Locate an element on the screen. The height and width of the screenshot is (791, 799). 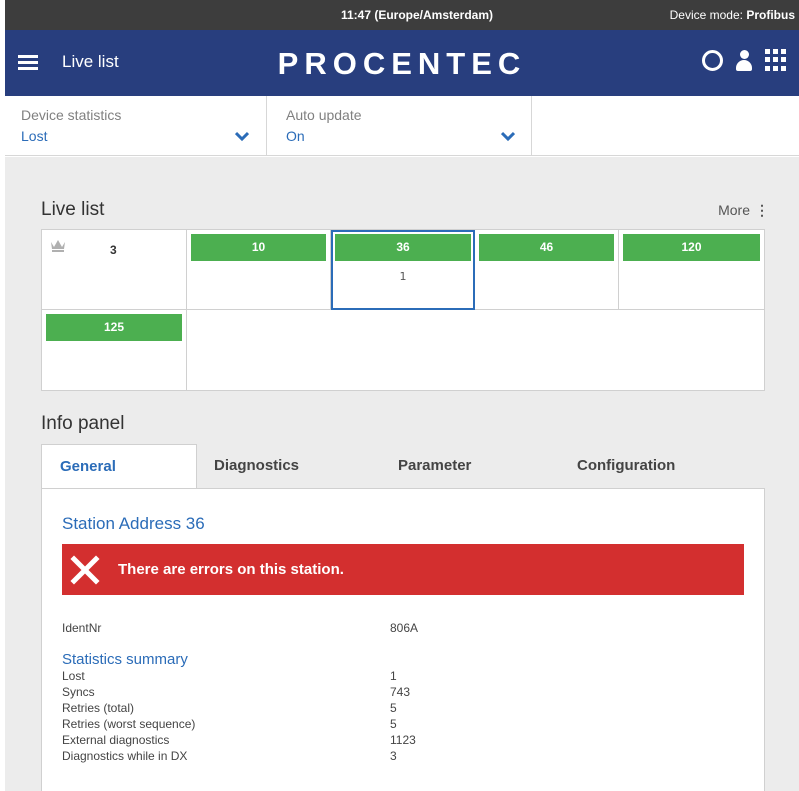
more-label: More is located at coordinates (734, 210).